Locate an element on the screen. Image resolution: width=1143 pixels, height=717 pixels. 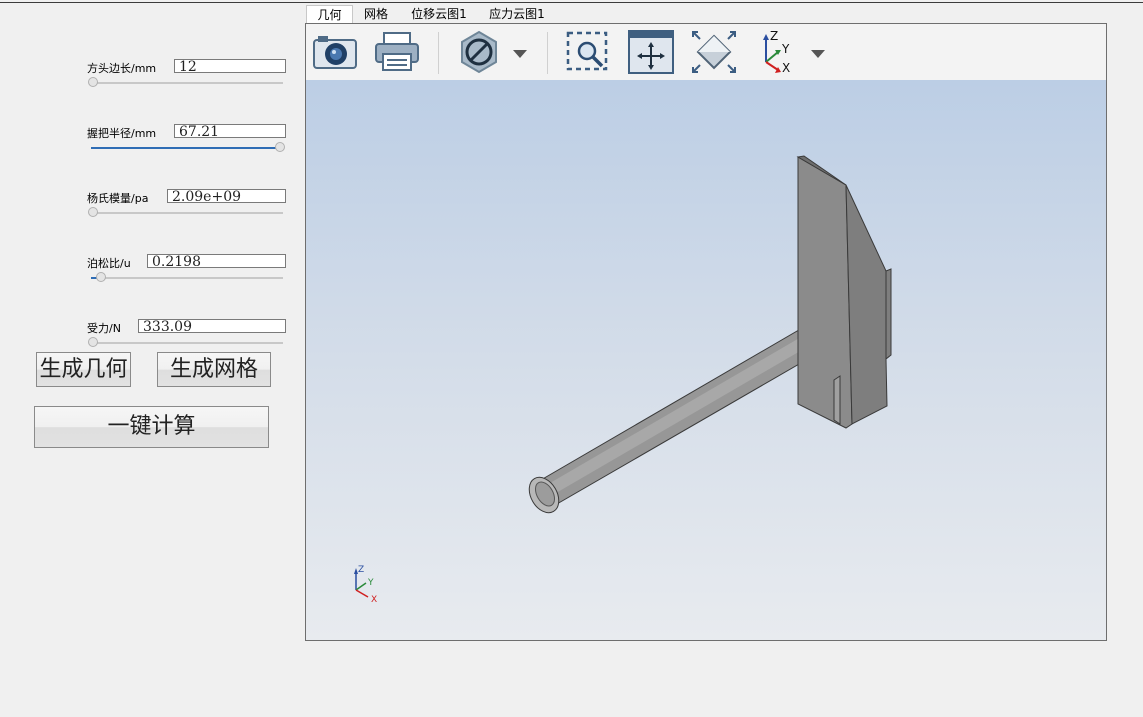
grip-radius-slider is located at coordinates (188, 147).